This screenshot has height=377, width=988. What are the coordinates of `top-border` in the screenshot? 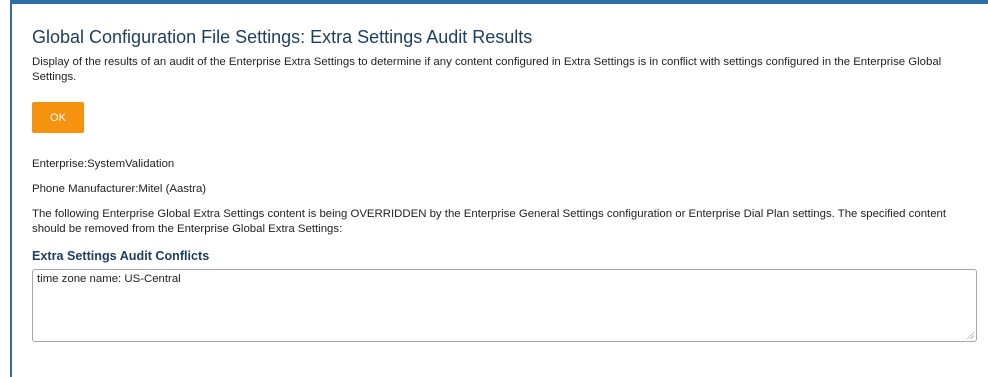 It's located at (499, 2).